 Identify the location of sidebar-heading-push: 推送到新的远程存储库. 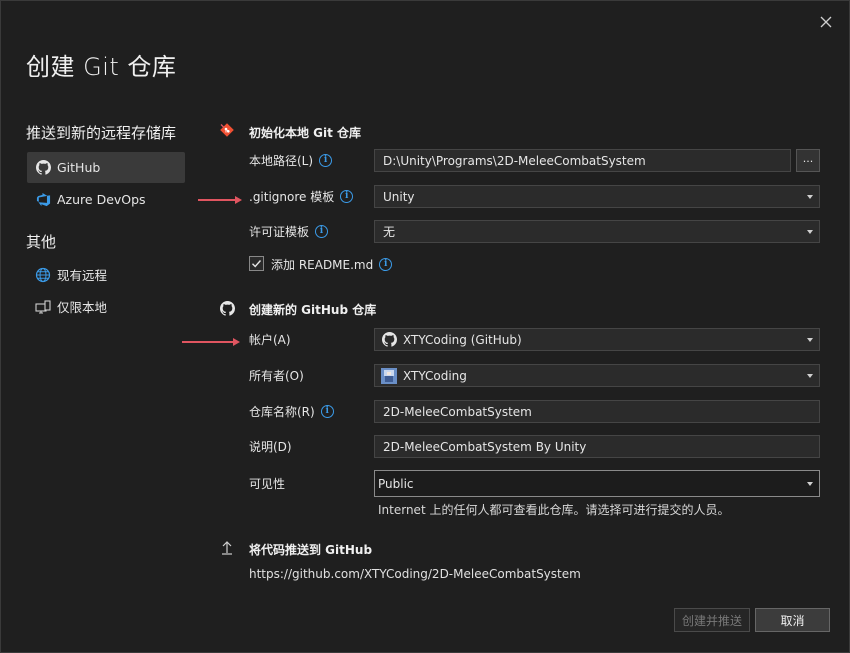
(101, 133).